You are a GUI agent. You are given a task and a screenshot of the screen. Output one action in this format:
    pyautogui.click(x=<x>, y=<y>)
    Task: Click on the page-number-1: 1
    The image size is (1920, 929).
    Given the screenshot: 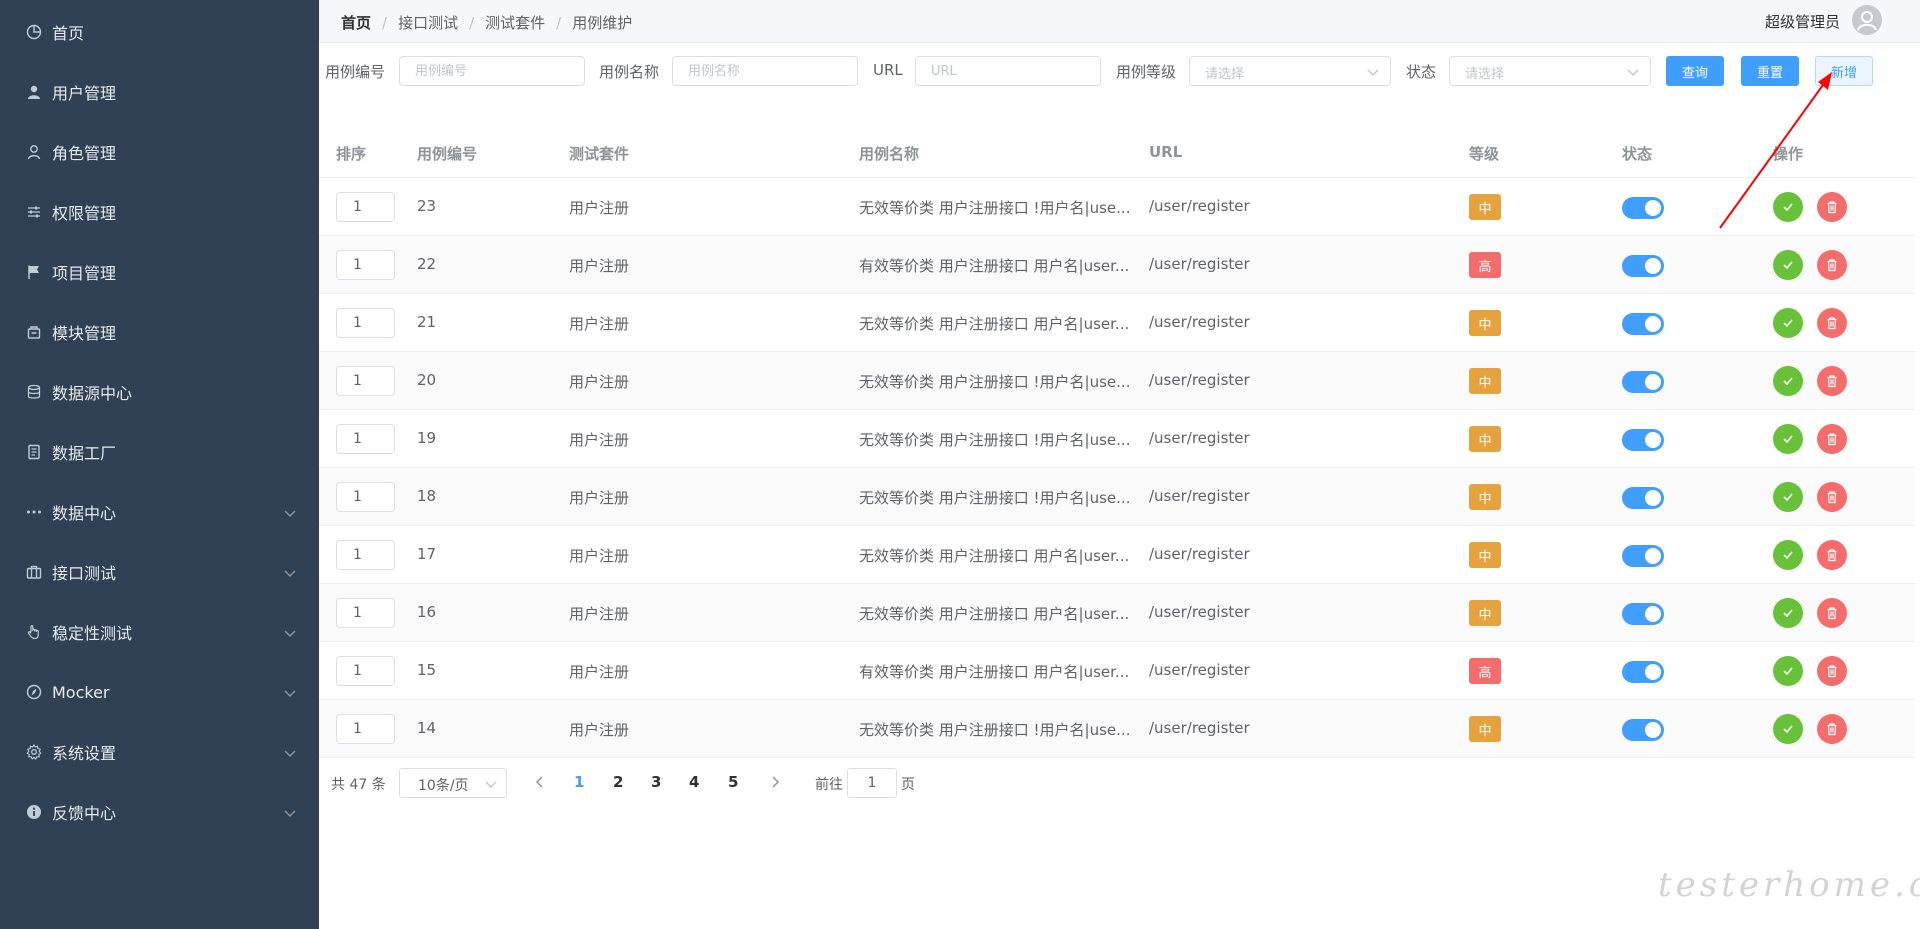 What is the action you would take?
    pyautogui.click(x=579, y=782)
    